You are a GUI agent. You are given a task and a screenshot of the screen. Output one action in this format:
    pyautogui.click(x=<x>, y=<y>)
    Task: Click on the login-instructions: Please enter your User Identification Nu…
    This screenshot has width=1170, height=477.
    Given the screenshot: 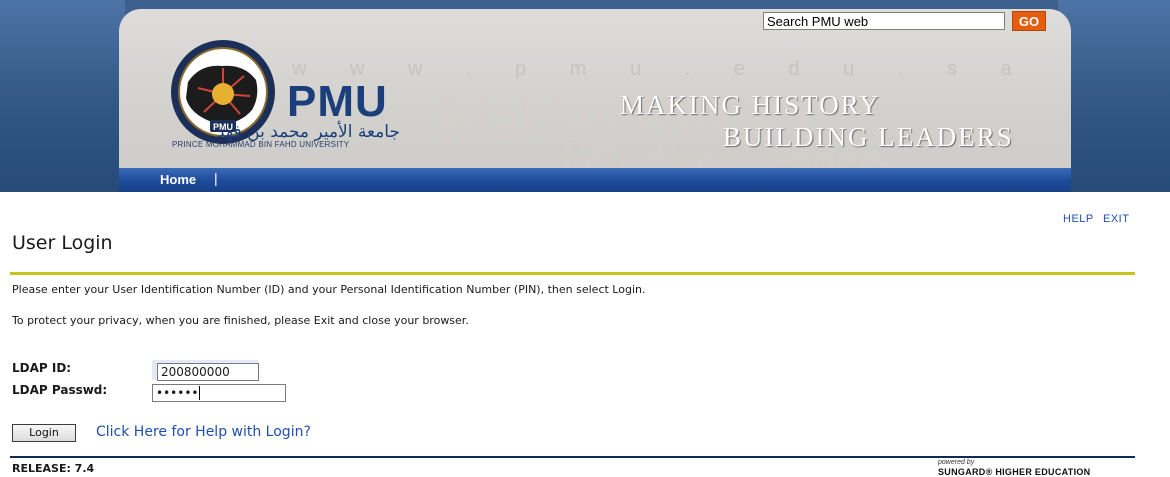 What is the action you would take?
    pyautogui.click(x=329, y=289)
    